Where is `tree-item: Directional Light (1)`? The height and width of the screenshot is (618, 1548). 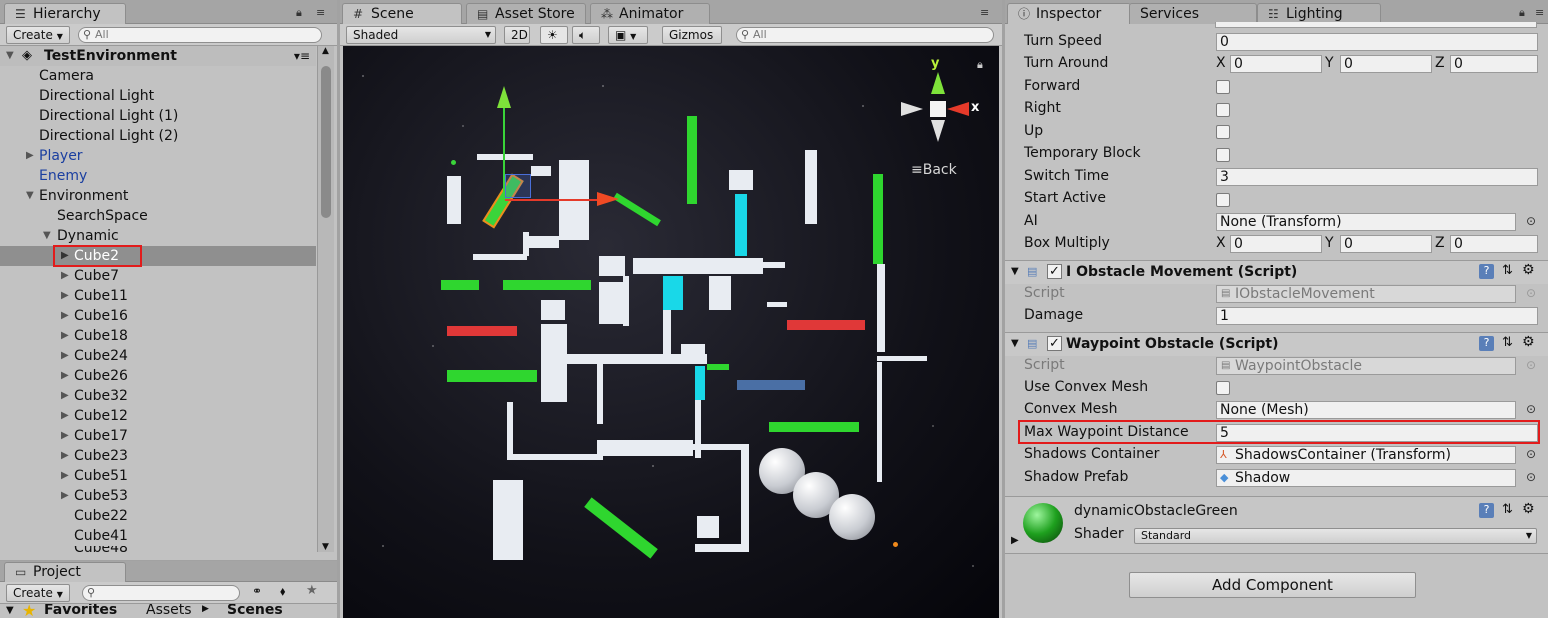 tree-item: Directional Light (1) is located at coordinates (158, 116).